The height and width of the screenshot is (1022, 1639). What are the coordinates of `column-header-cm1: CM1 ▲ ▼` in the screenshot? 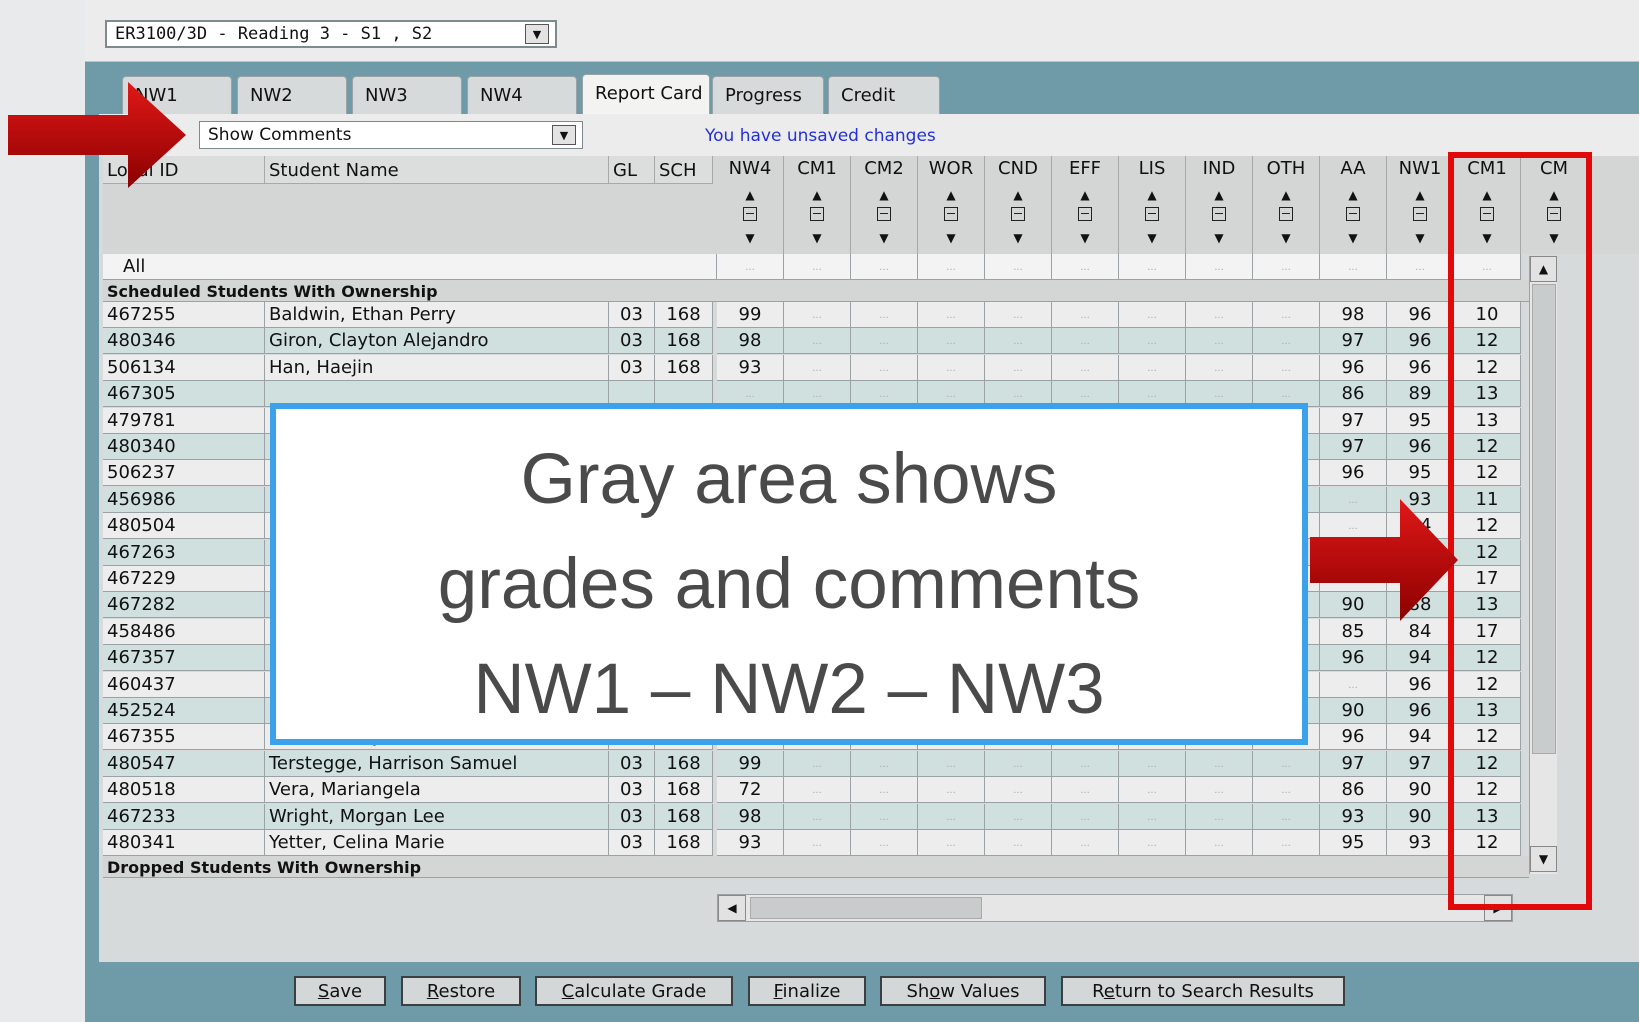 It's located at (1487, 205).